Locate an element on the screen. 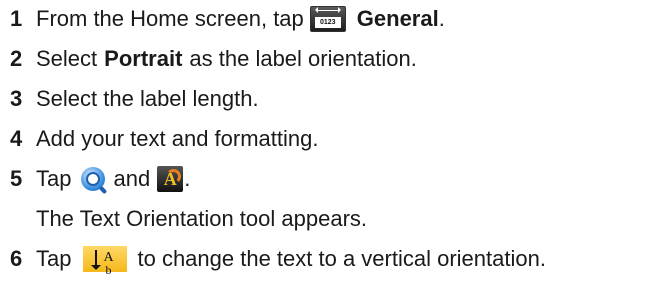 The width and height of the screenshot is (657, 283). step-number: 6 is located at coordinates (16, 258).